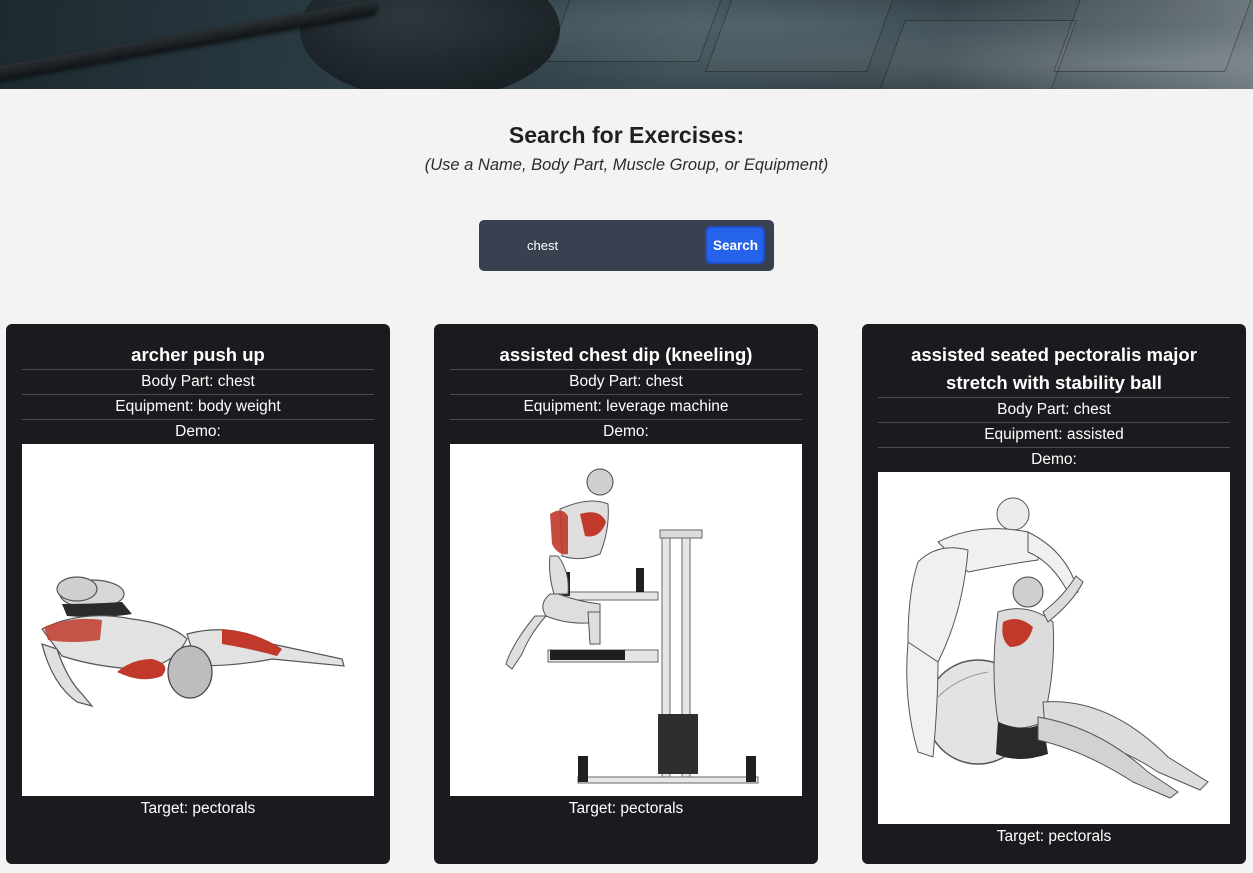  Describe the element at coordinates (626, 44) in the screenshot. I see `hero-banner` at that location.